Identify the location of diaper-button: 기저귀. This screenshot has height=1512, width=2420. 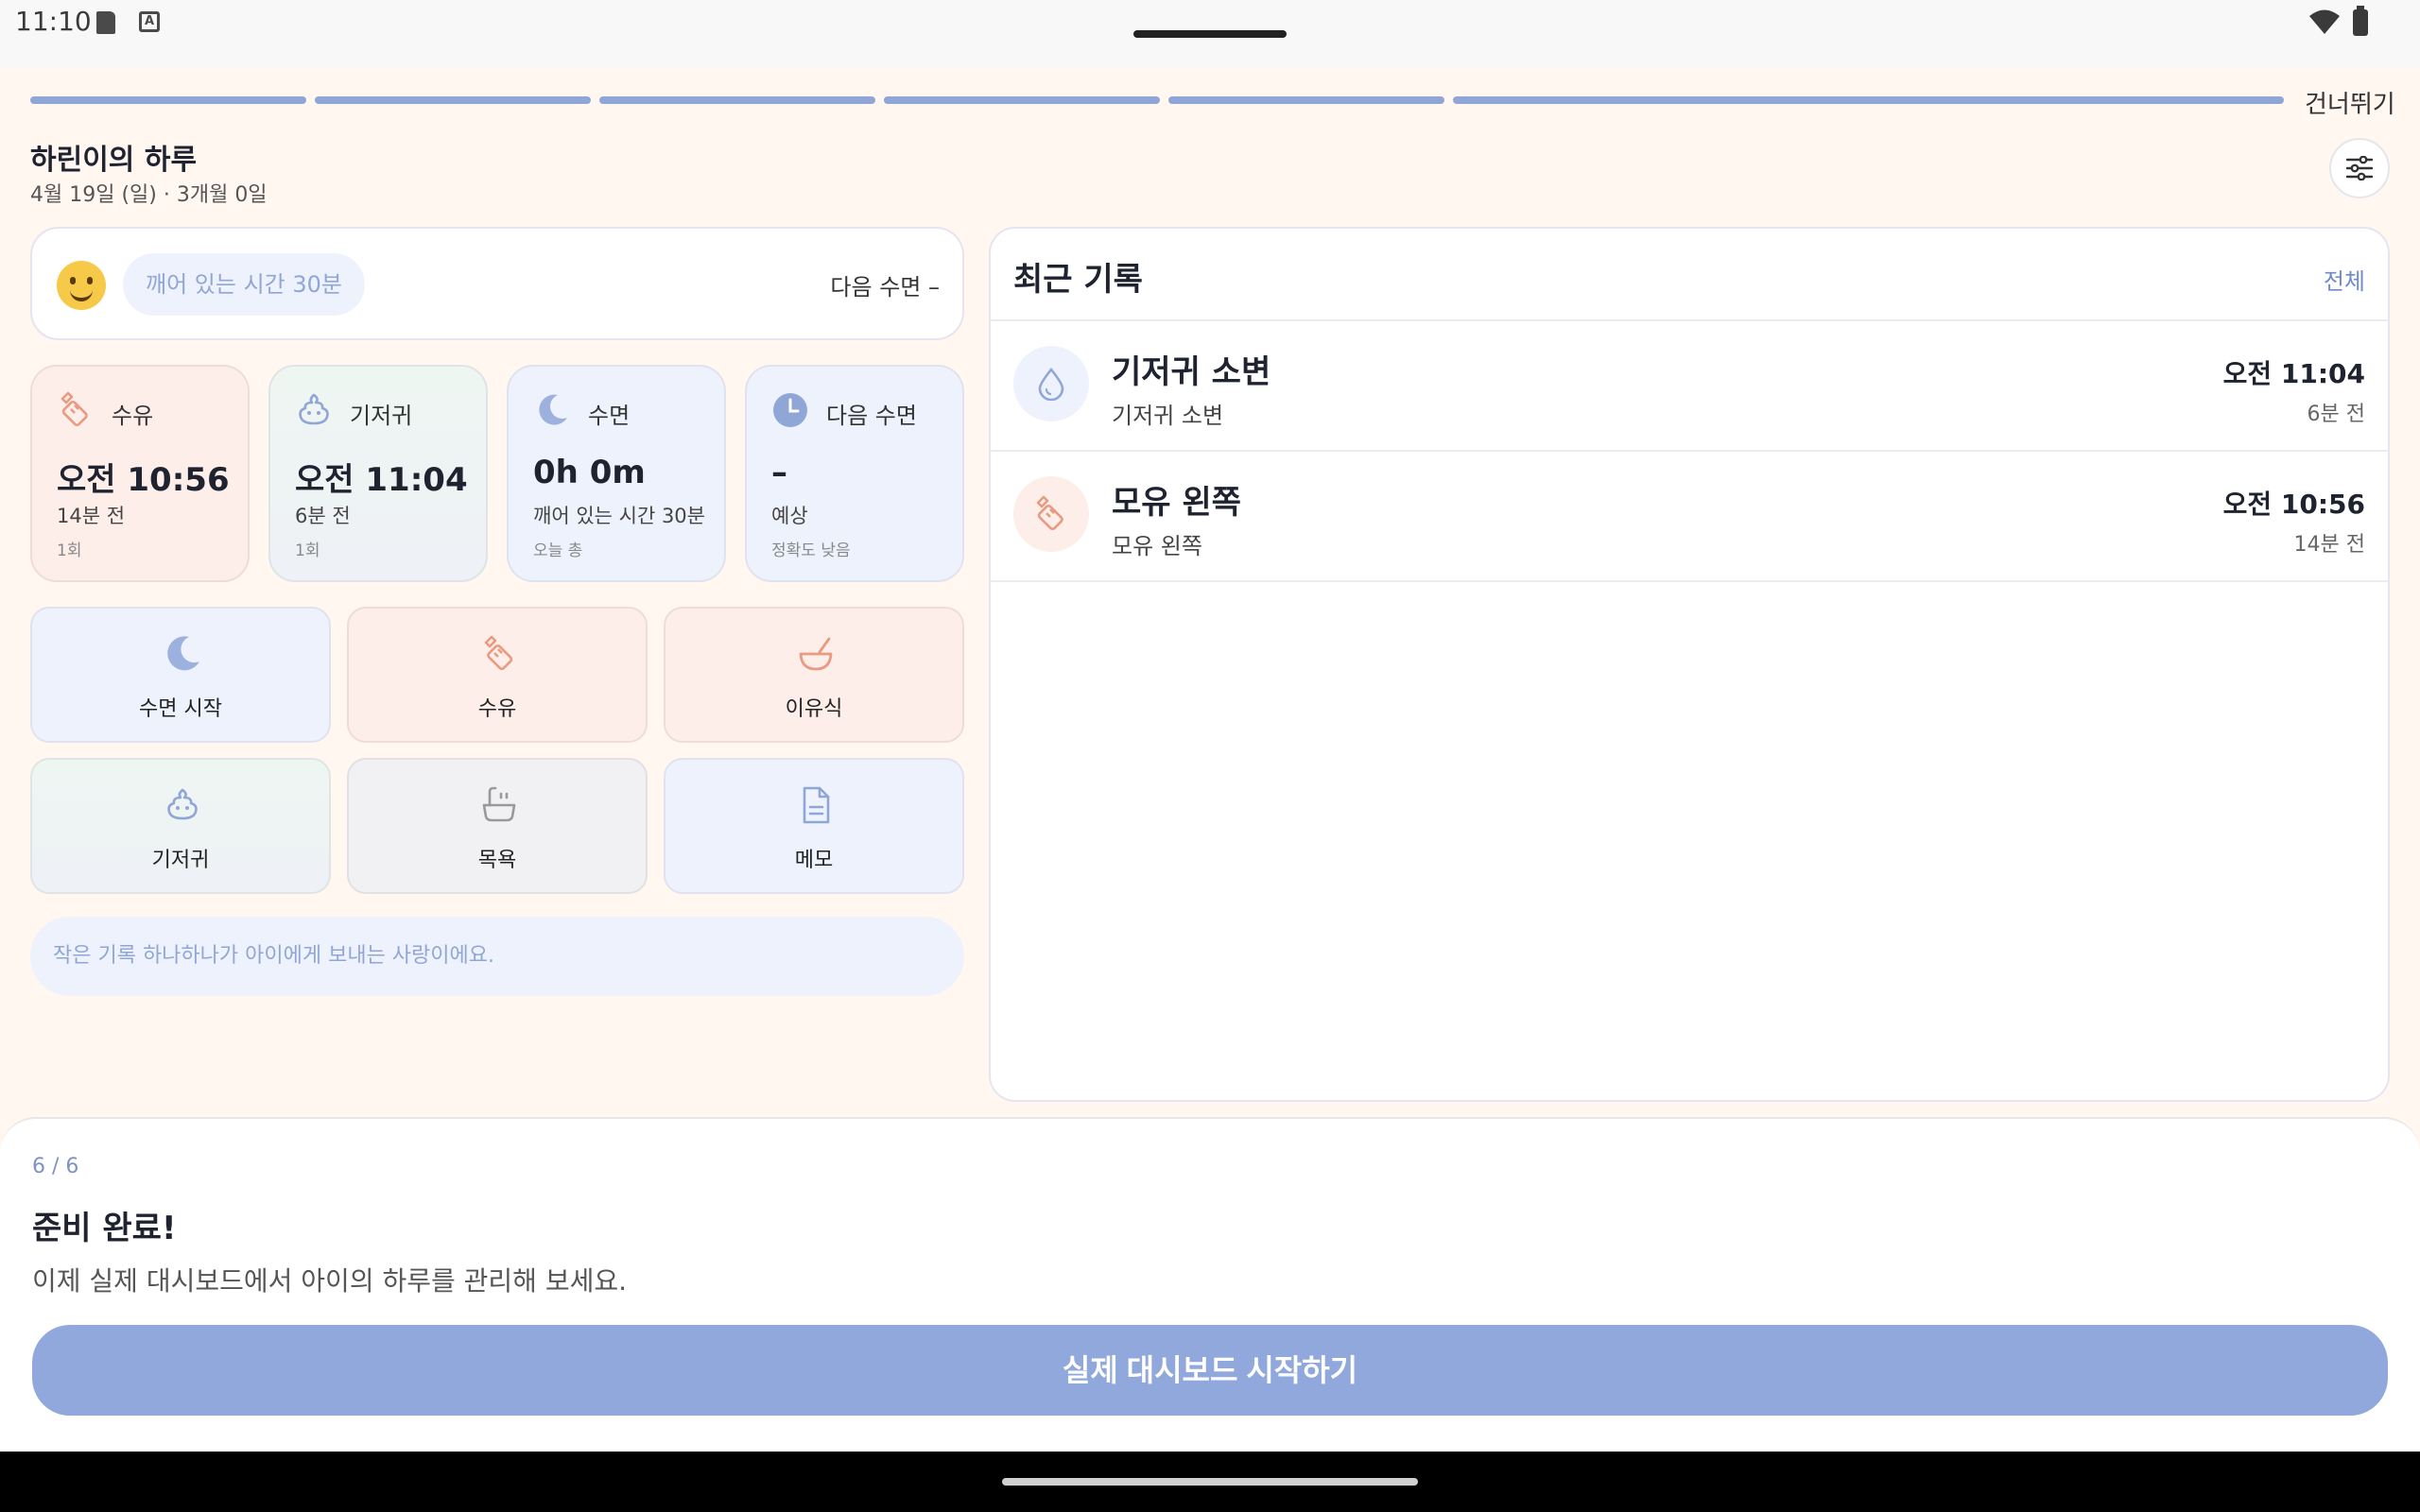
(180, 826).